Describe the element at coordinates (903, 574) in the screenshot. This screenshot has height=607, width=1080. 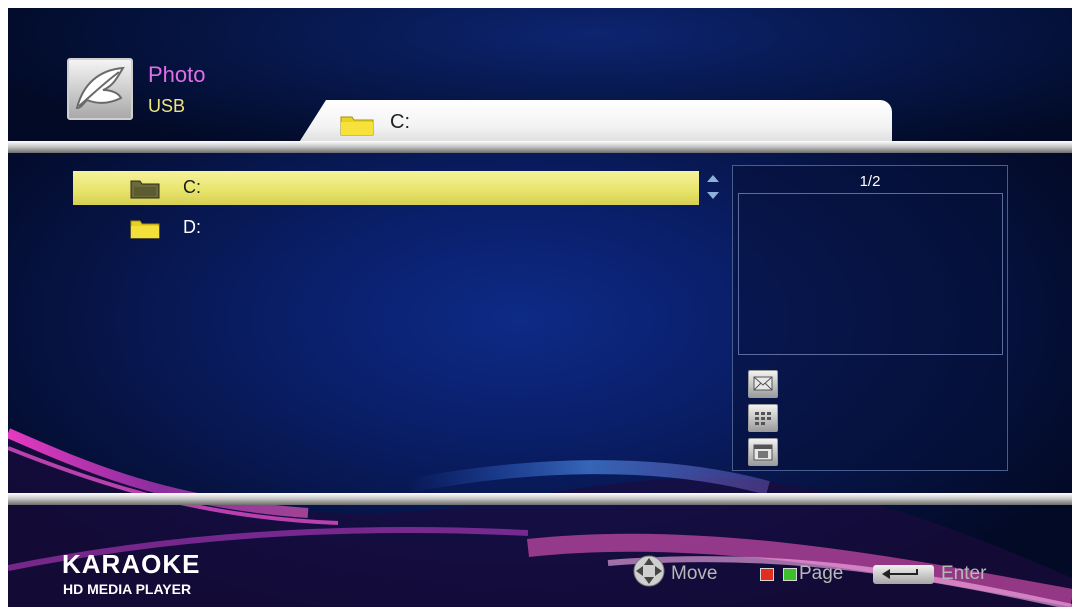
I see `enter-key-icon` at that location.